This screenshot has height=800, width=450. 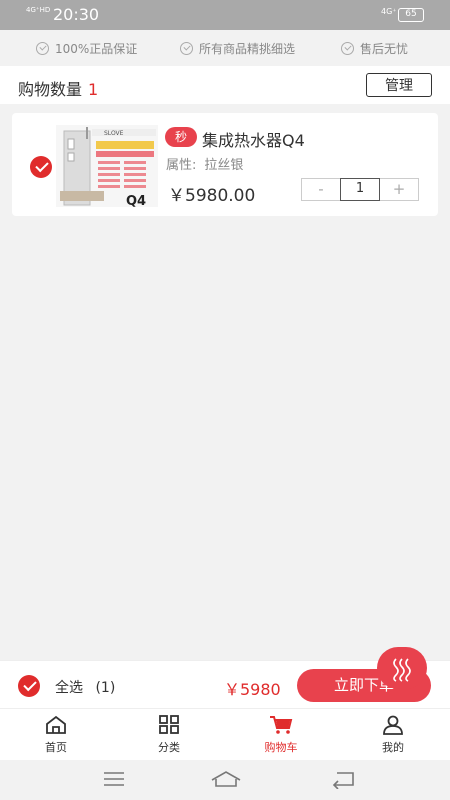 I want to click on battery-icon: 65, so click(x=411, y=15).